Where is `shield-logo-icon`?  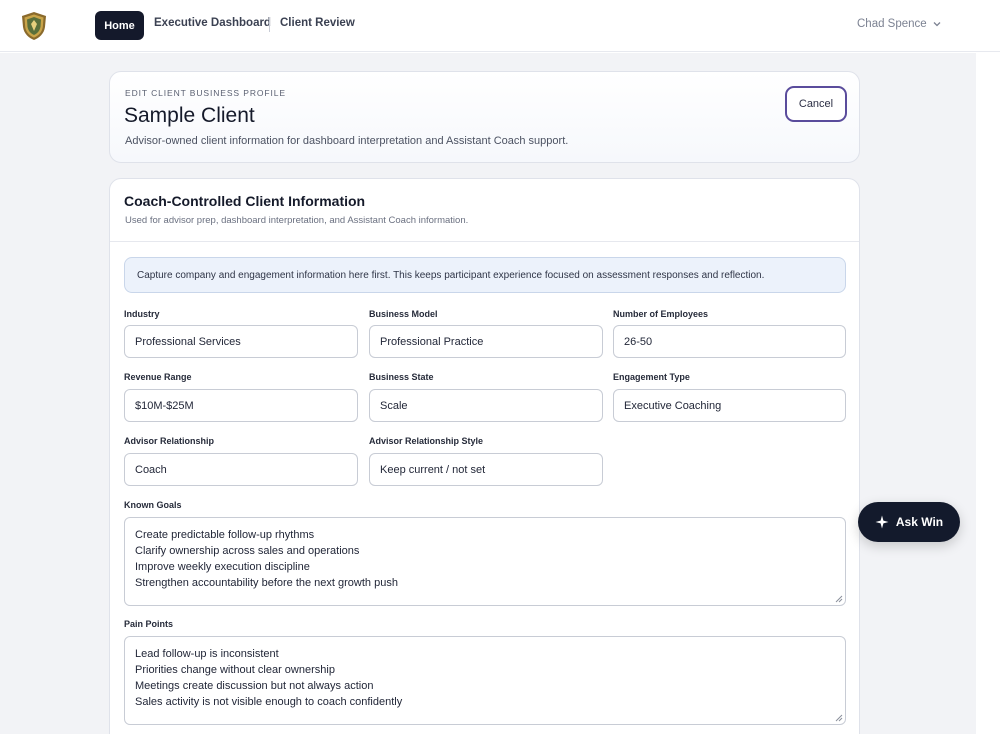 shield-logo-icon is located at coordinates (34, 26).